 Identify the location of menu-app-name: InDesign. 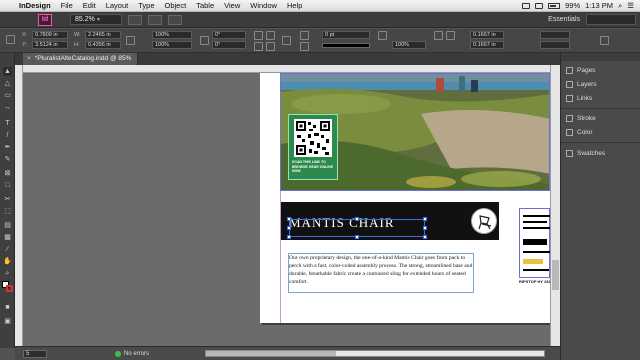
(35, 5).